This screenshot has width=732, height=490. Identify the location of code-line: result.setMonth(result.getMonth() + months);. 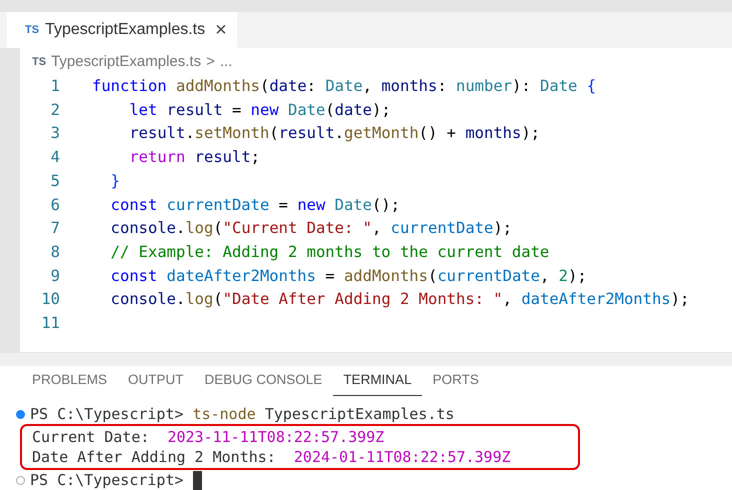
(334, 133).